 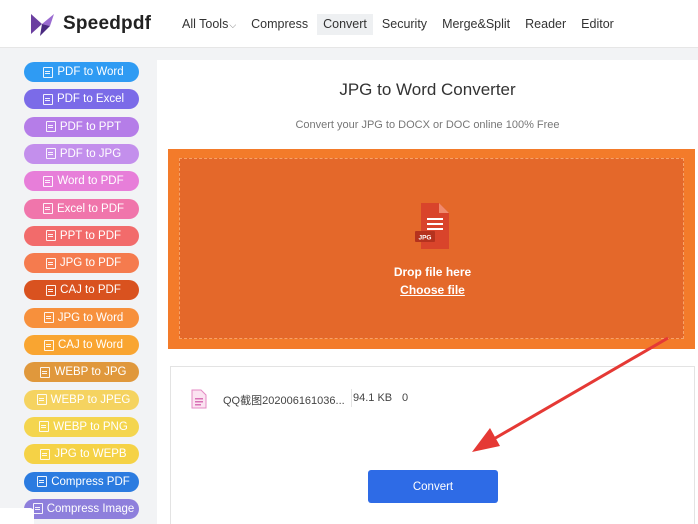 I want to click on jpg-badge-label: JPG, so click(x=424, y=238).